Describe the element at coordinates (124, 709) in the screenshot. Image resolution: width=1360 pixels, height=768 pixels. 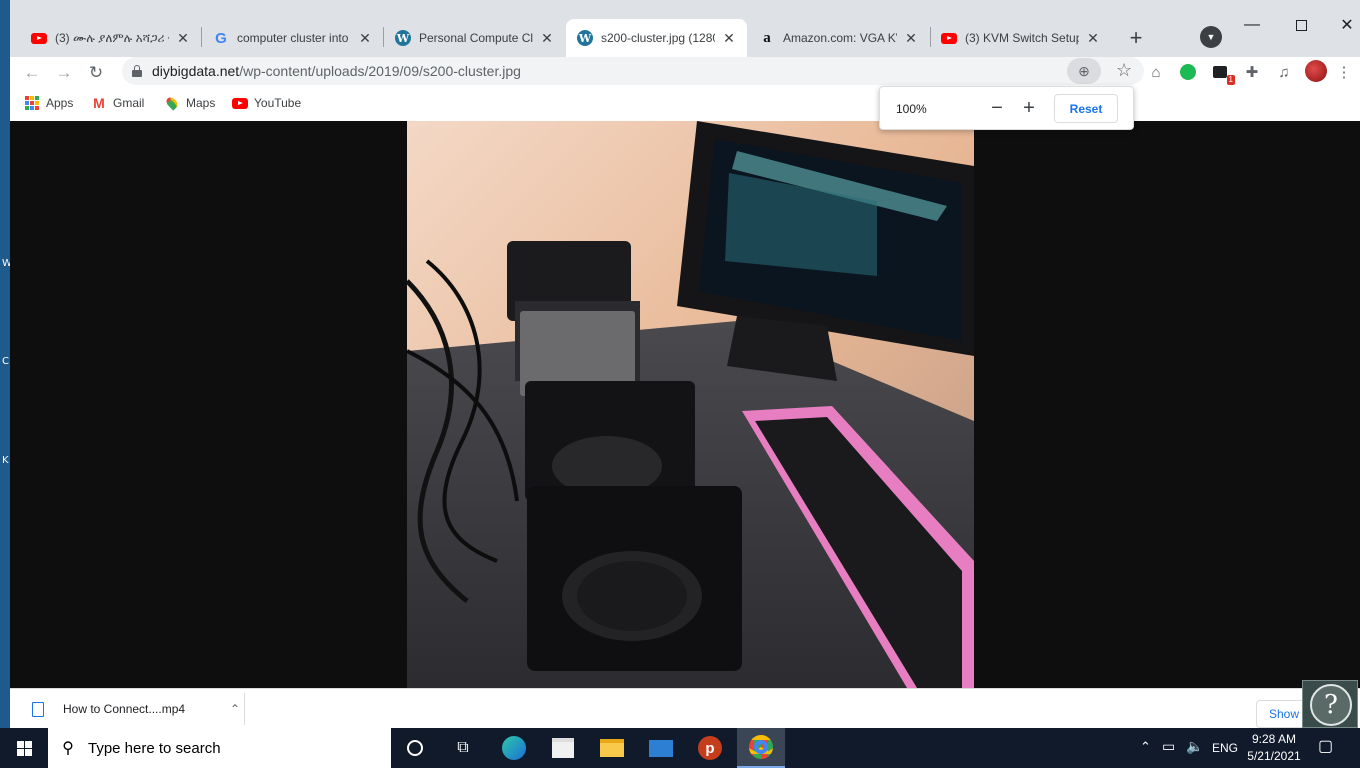
I see `download-filename: How to Connect....mp4` at that location.